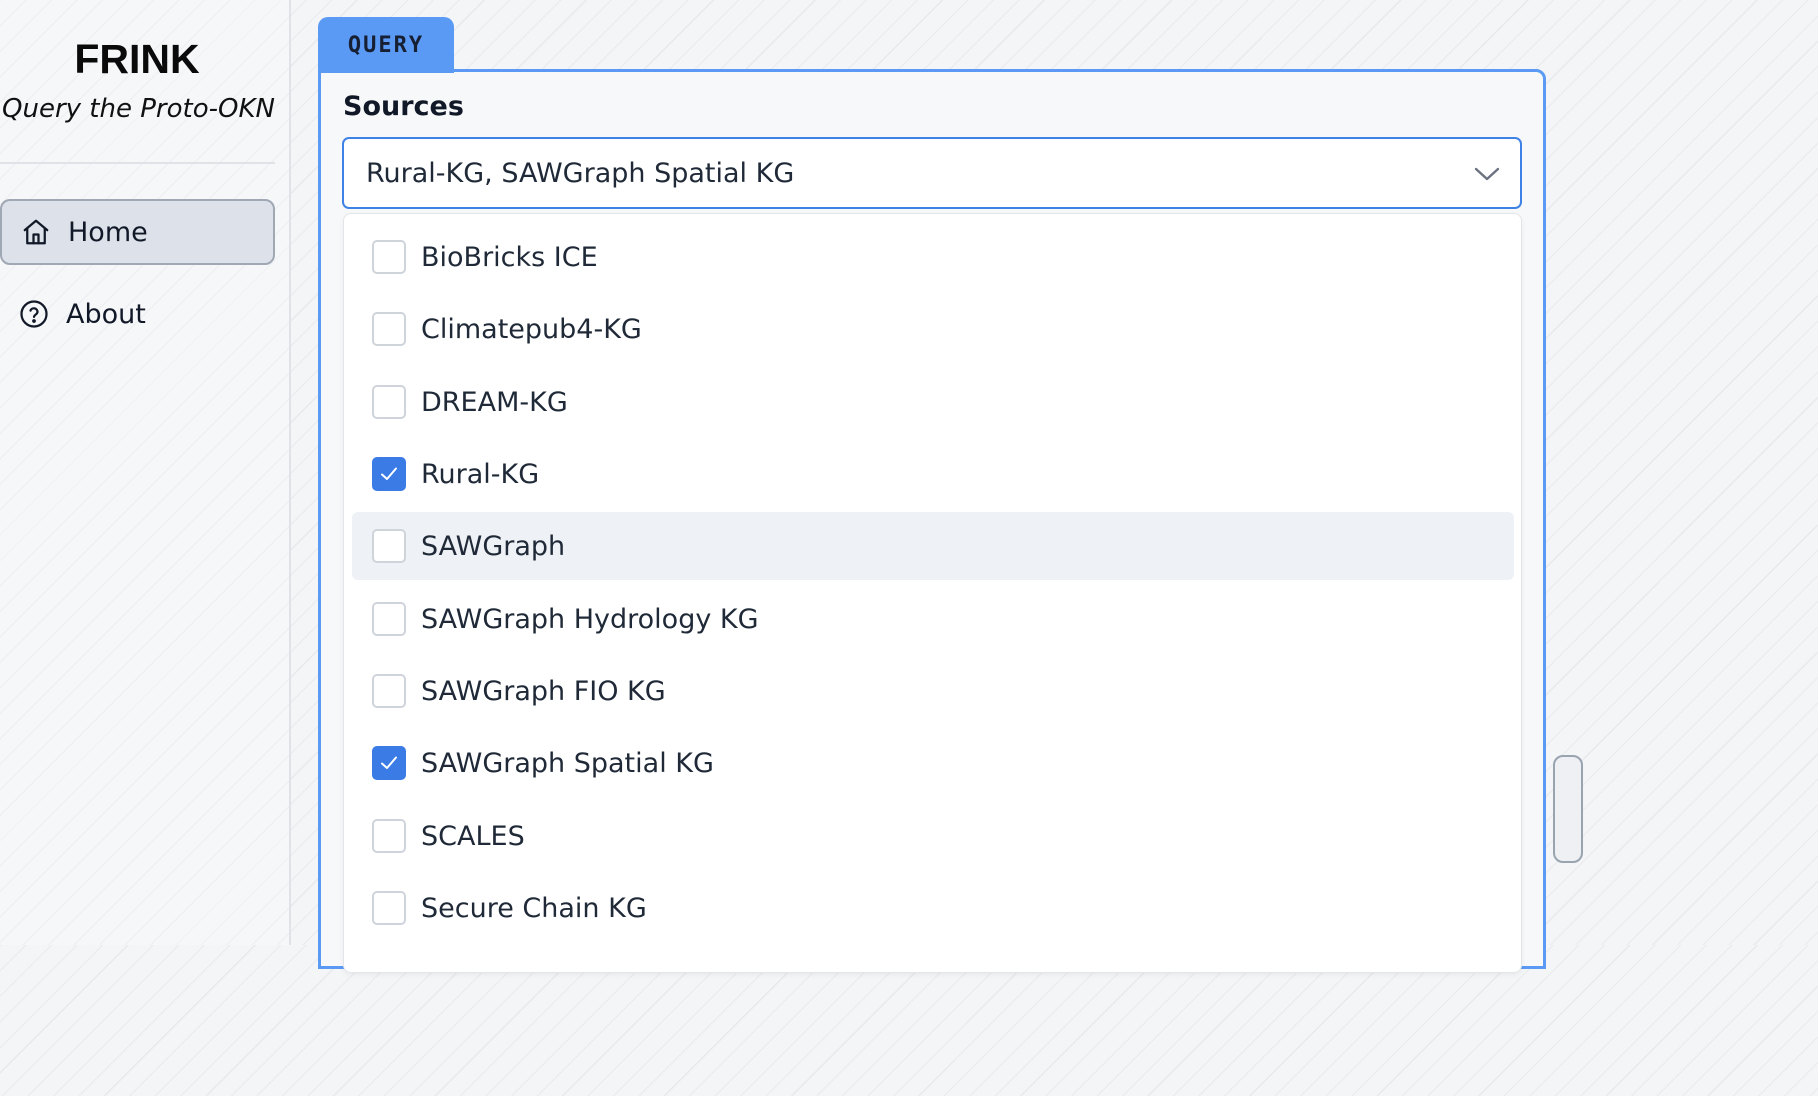  I want to click on sources-label: Sources, so click(403, 106).